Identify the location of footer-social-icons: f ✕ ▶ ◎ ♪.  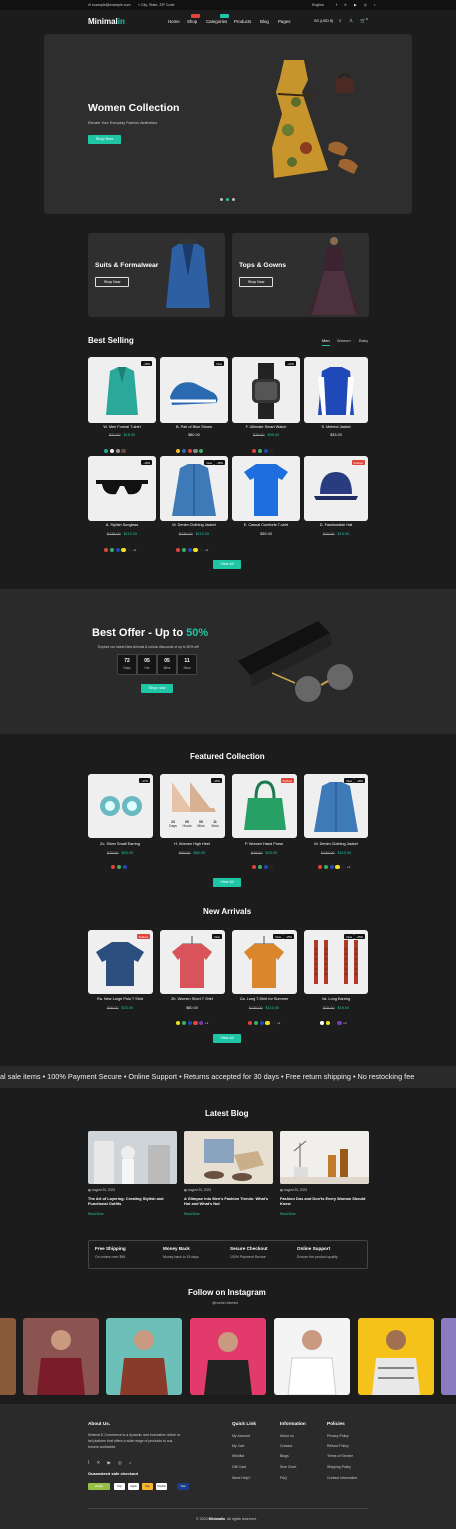
(111, 1463).